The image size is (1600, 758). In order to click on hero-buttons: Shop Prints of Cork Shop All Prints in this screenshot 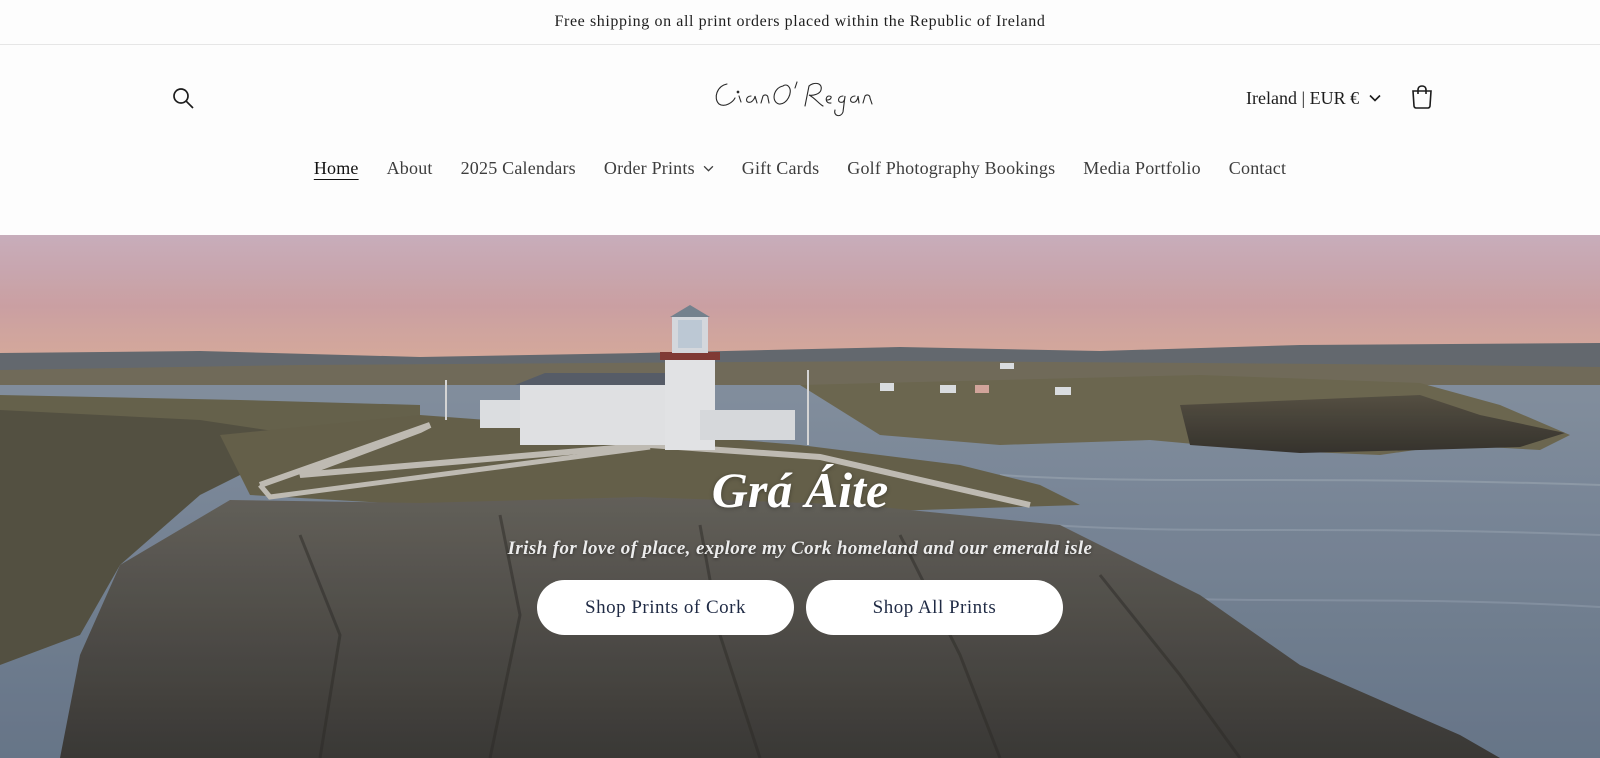, I will do `click(800, 607)`.